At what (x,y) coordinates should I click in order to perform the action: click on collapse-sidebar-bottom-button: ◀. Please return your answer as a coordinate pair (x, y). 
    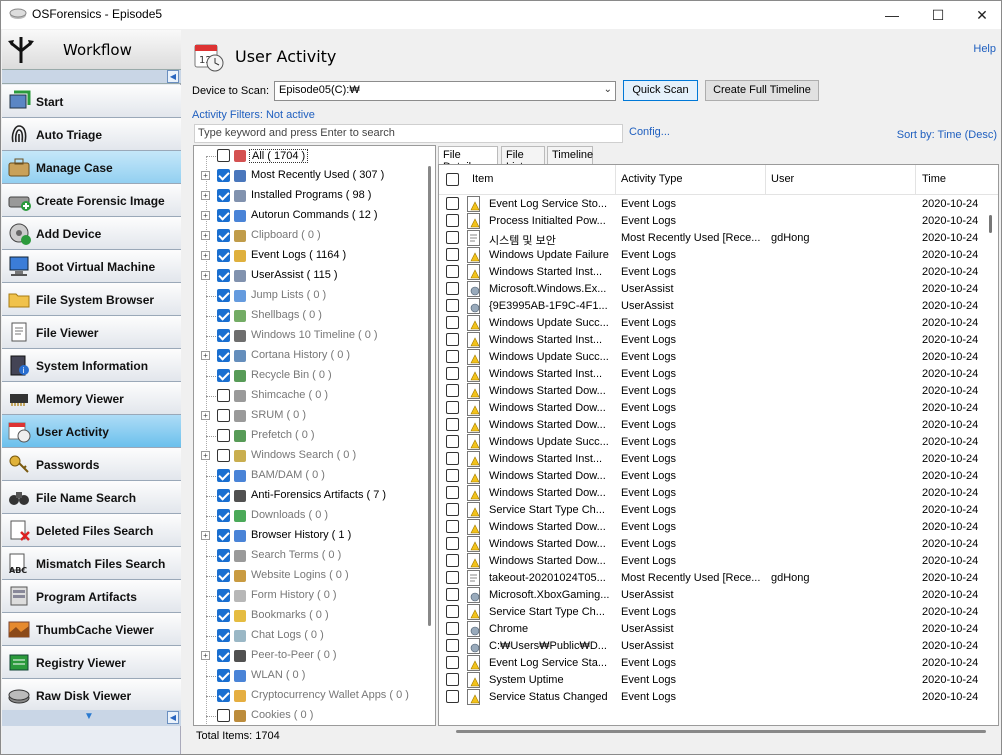
    Looking at the image, I should click on (173, 717).